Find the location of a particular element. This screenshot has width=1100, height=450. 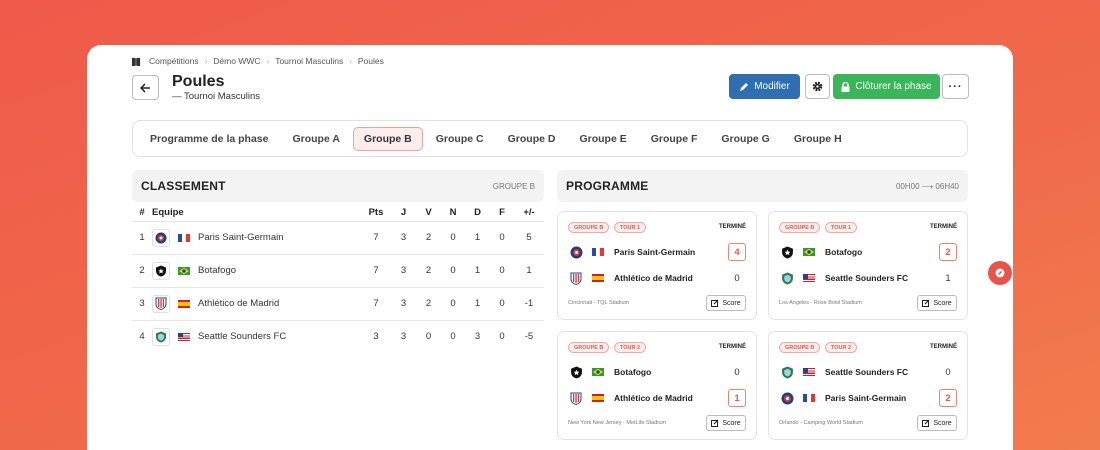

tab-groupe-e: Groupe E is located at coordinates (602, 139).